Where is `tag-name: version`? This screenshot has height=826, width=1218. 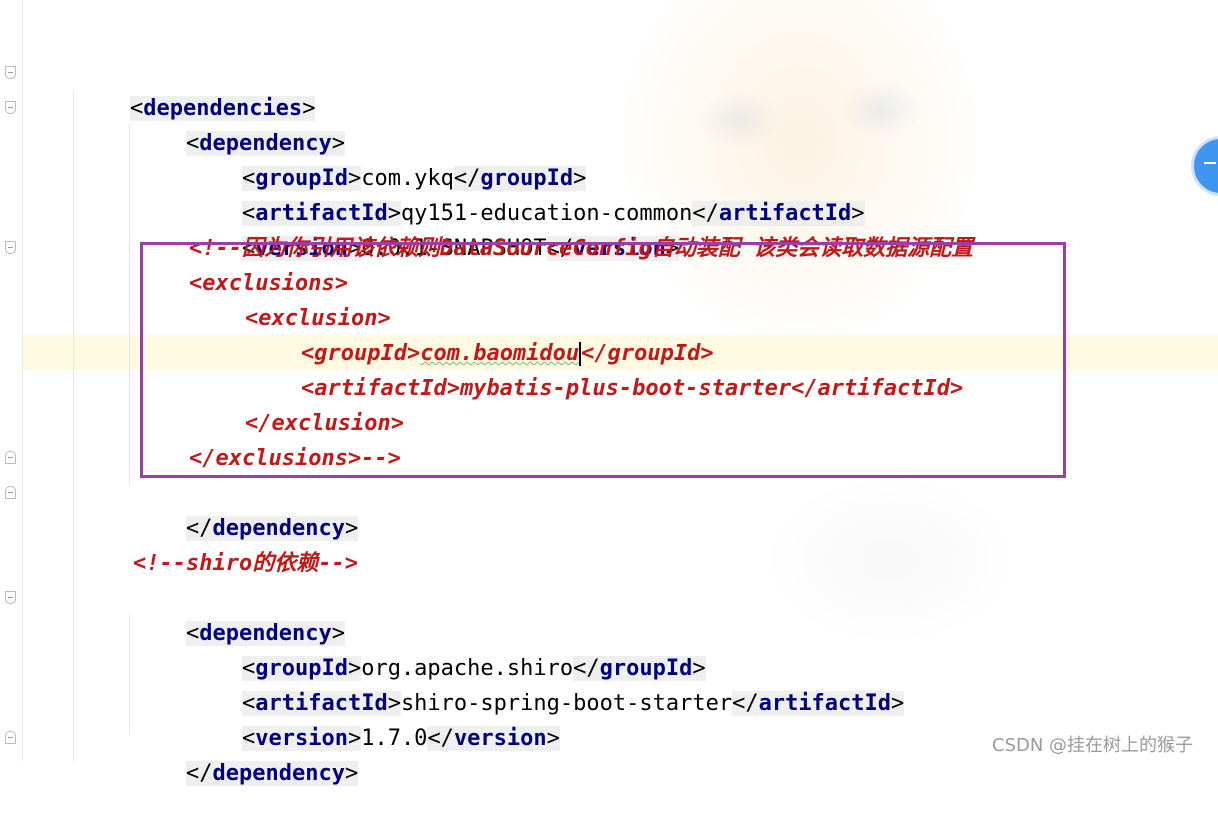 tag-name: version is located at coordinates (500, 738).